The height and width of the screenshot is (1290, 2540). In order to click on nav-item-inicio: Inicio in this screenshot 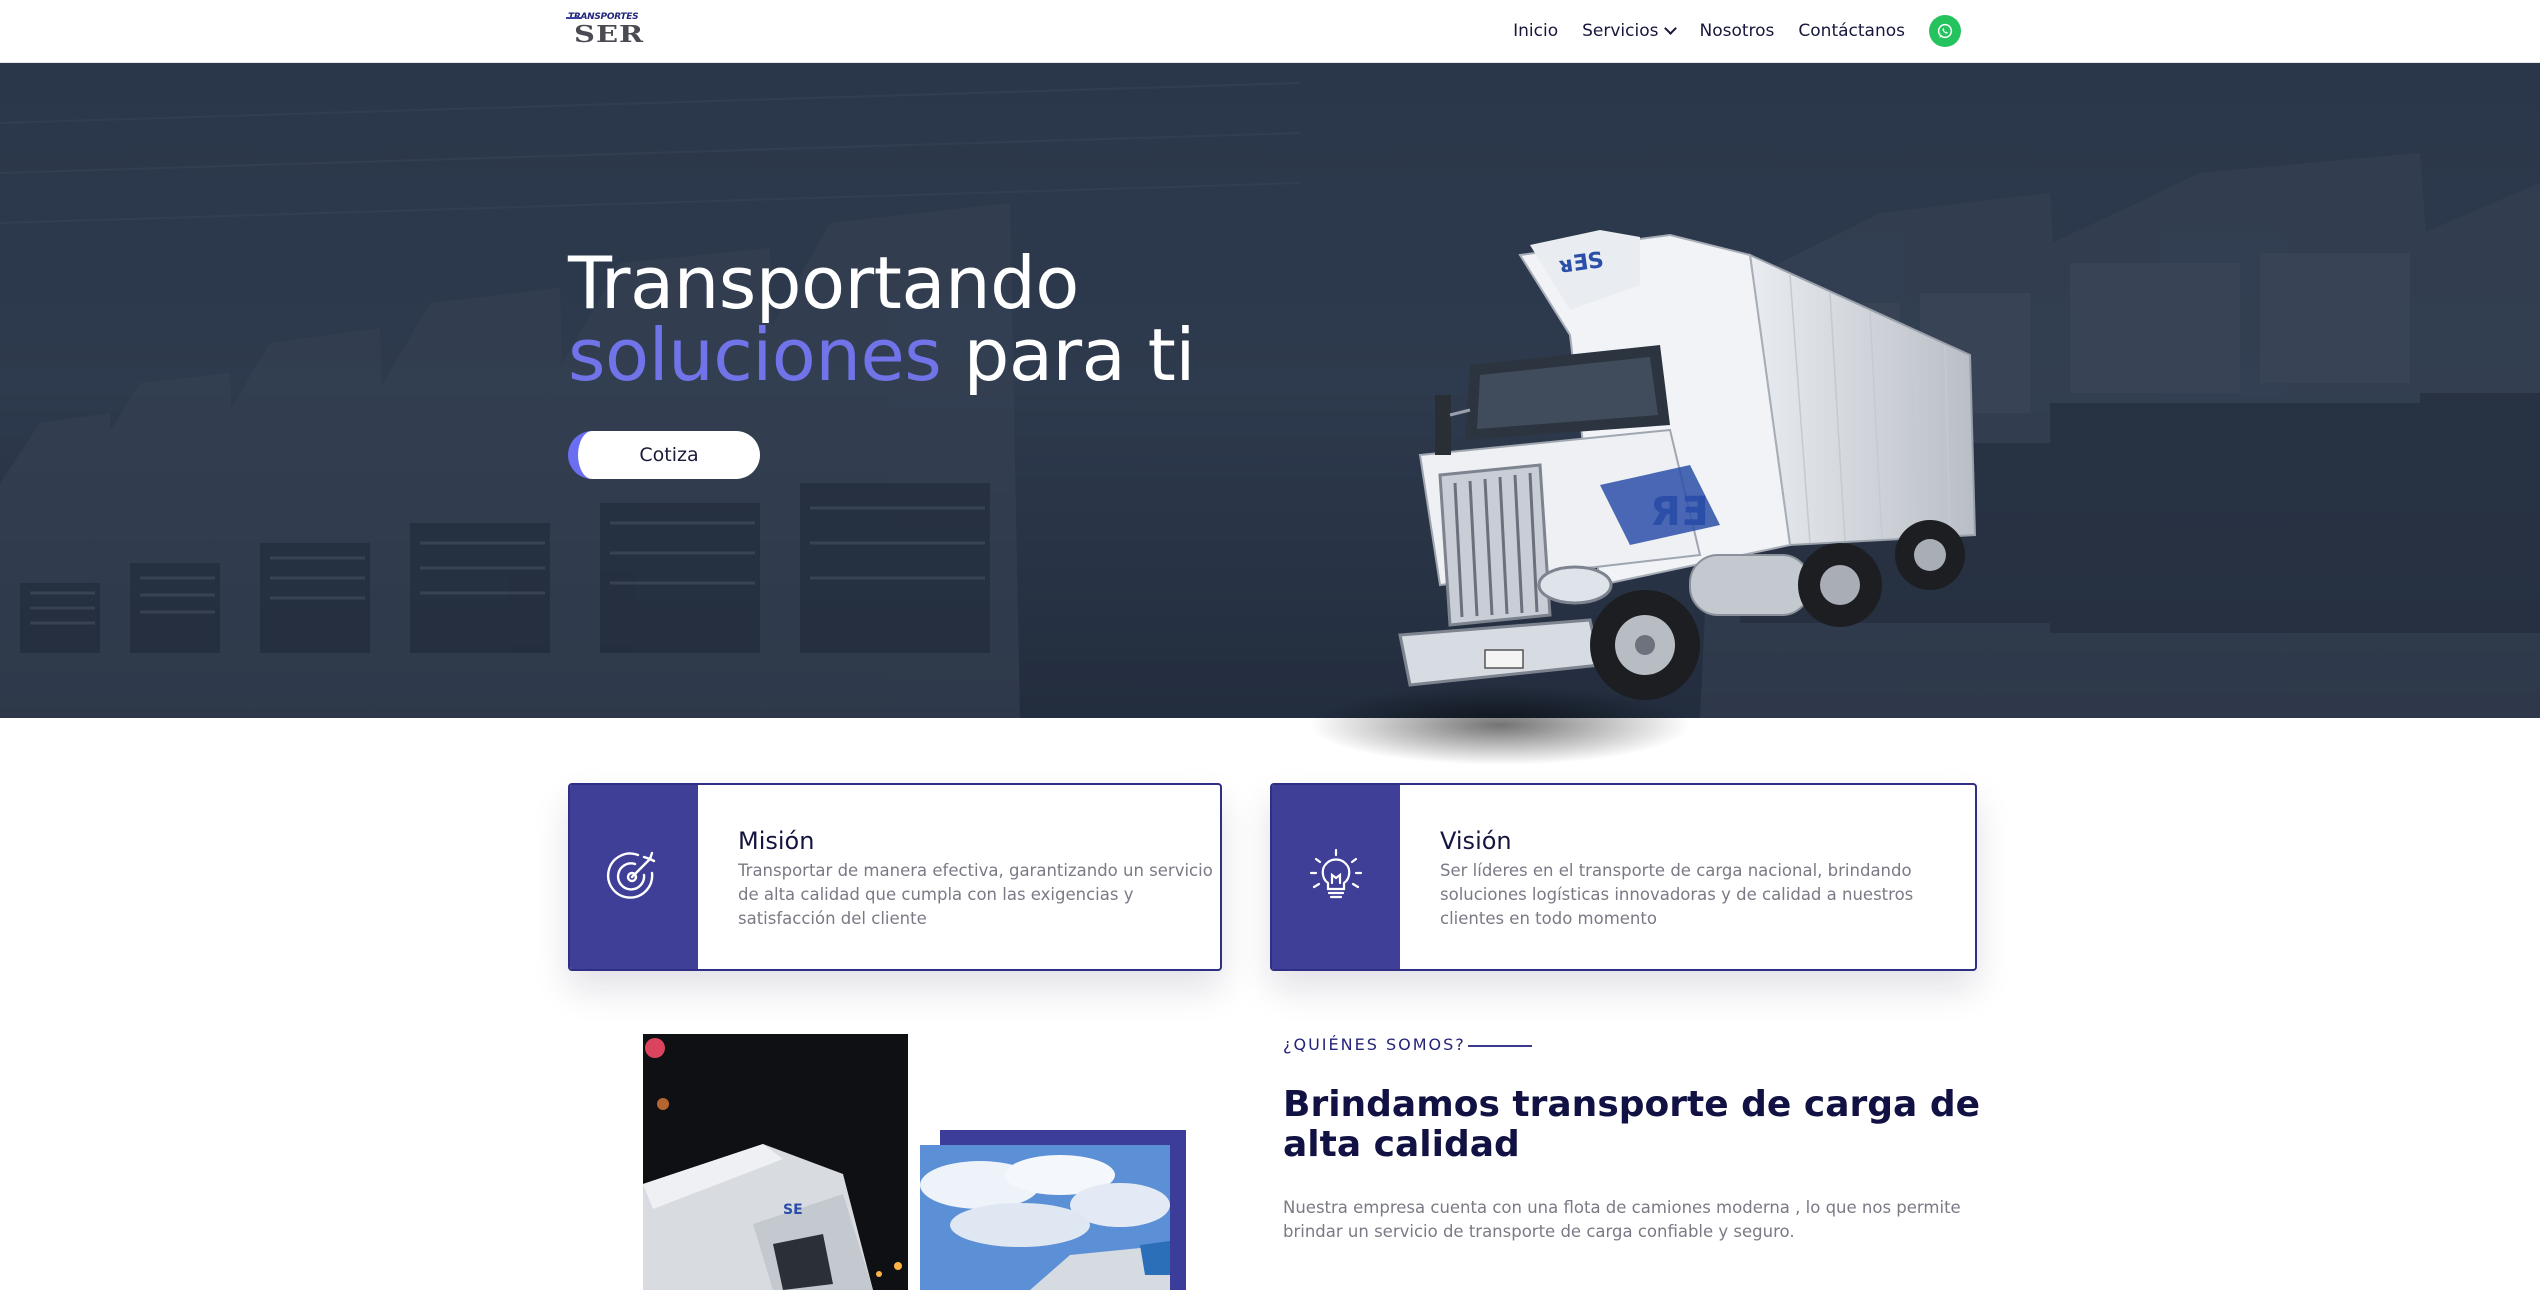, I will do `click(1535, 31)`.